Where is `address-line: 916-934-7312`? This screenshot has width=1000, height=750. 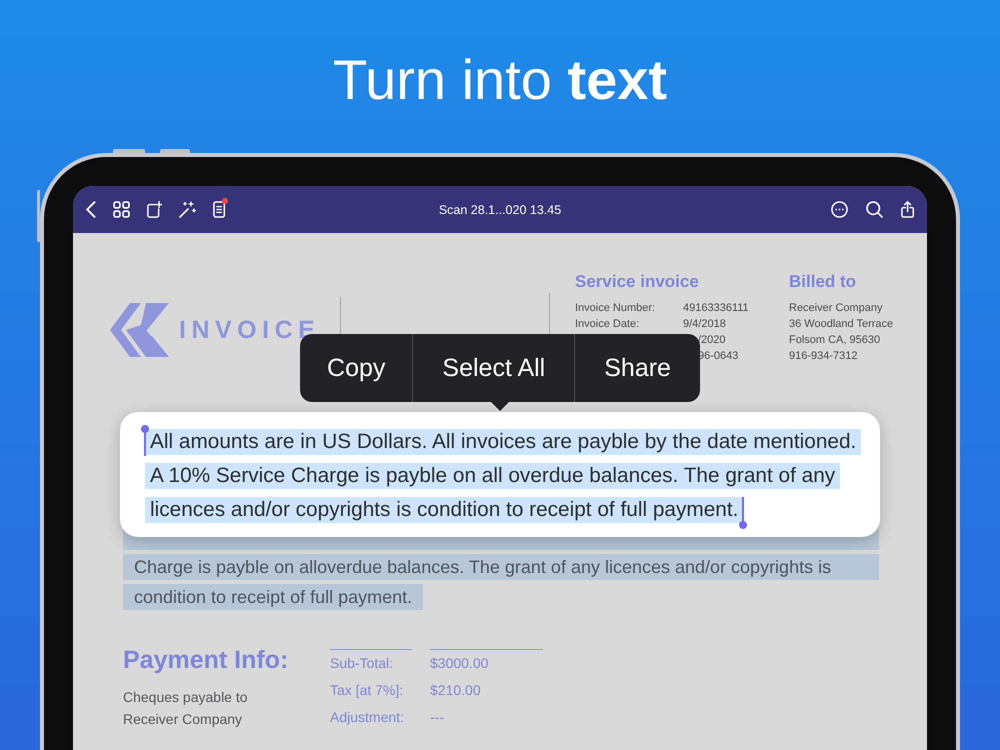
address-line: 916-934-7312 is located at coordinates (823, 356).